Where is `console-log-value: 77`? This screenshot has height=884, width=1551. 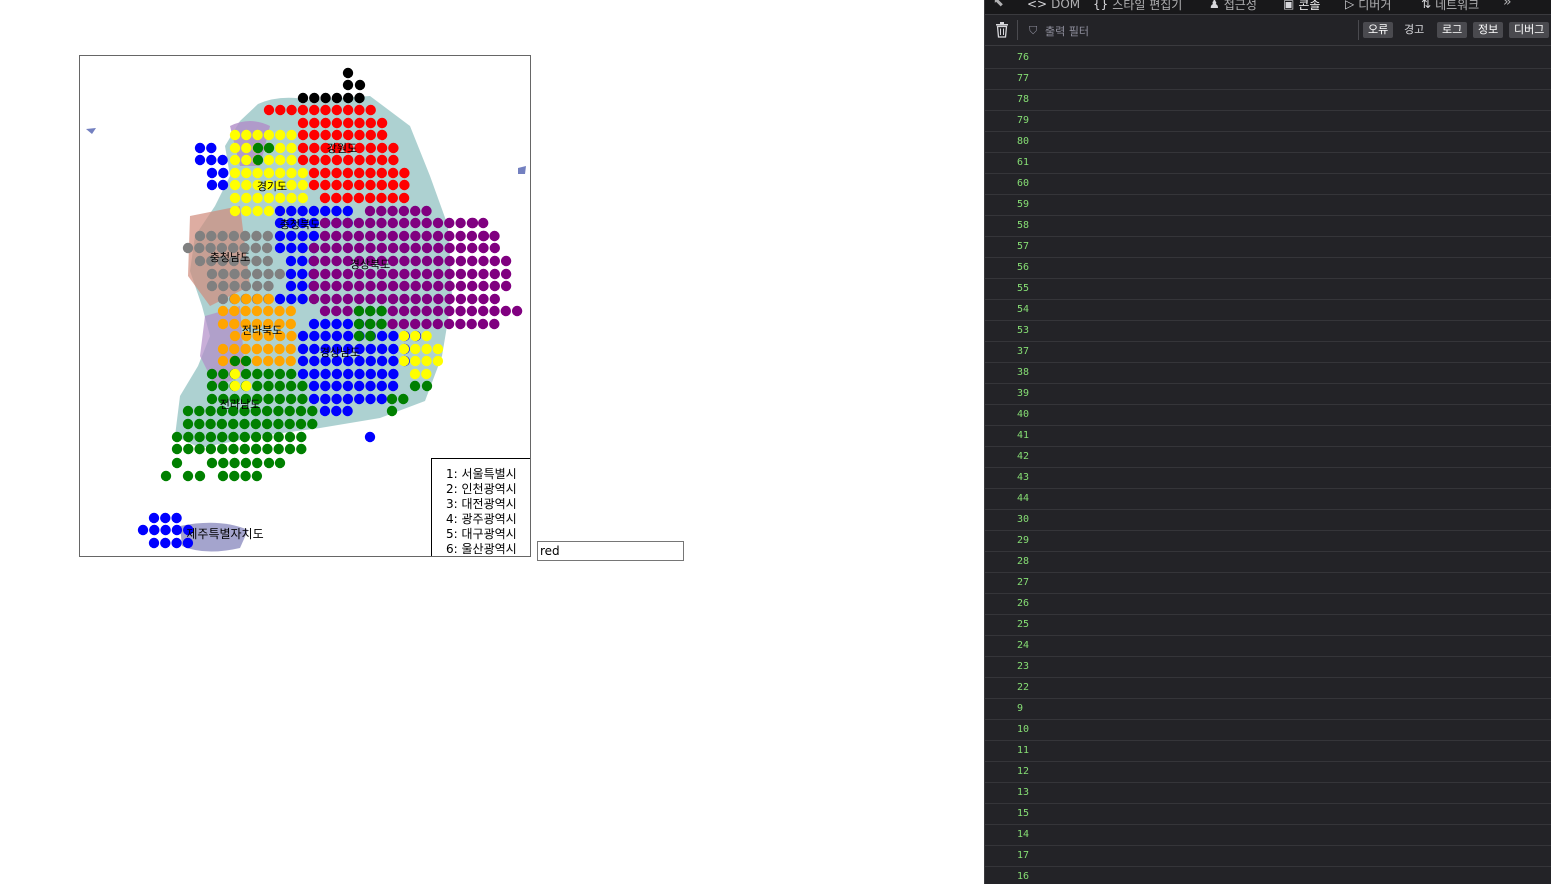 console-log-value: 77 is located at coordinates (1023, 78).